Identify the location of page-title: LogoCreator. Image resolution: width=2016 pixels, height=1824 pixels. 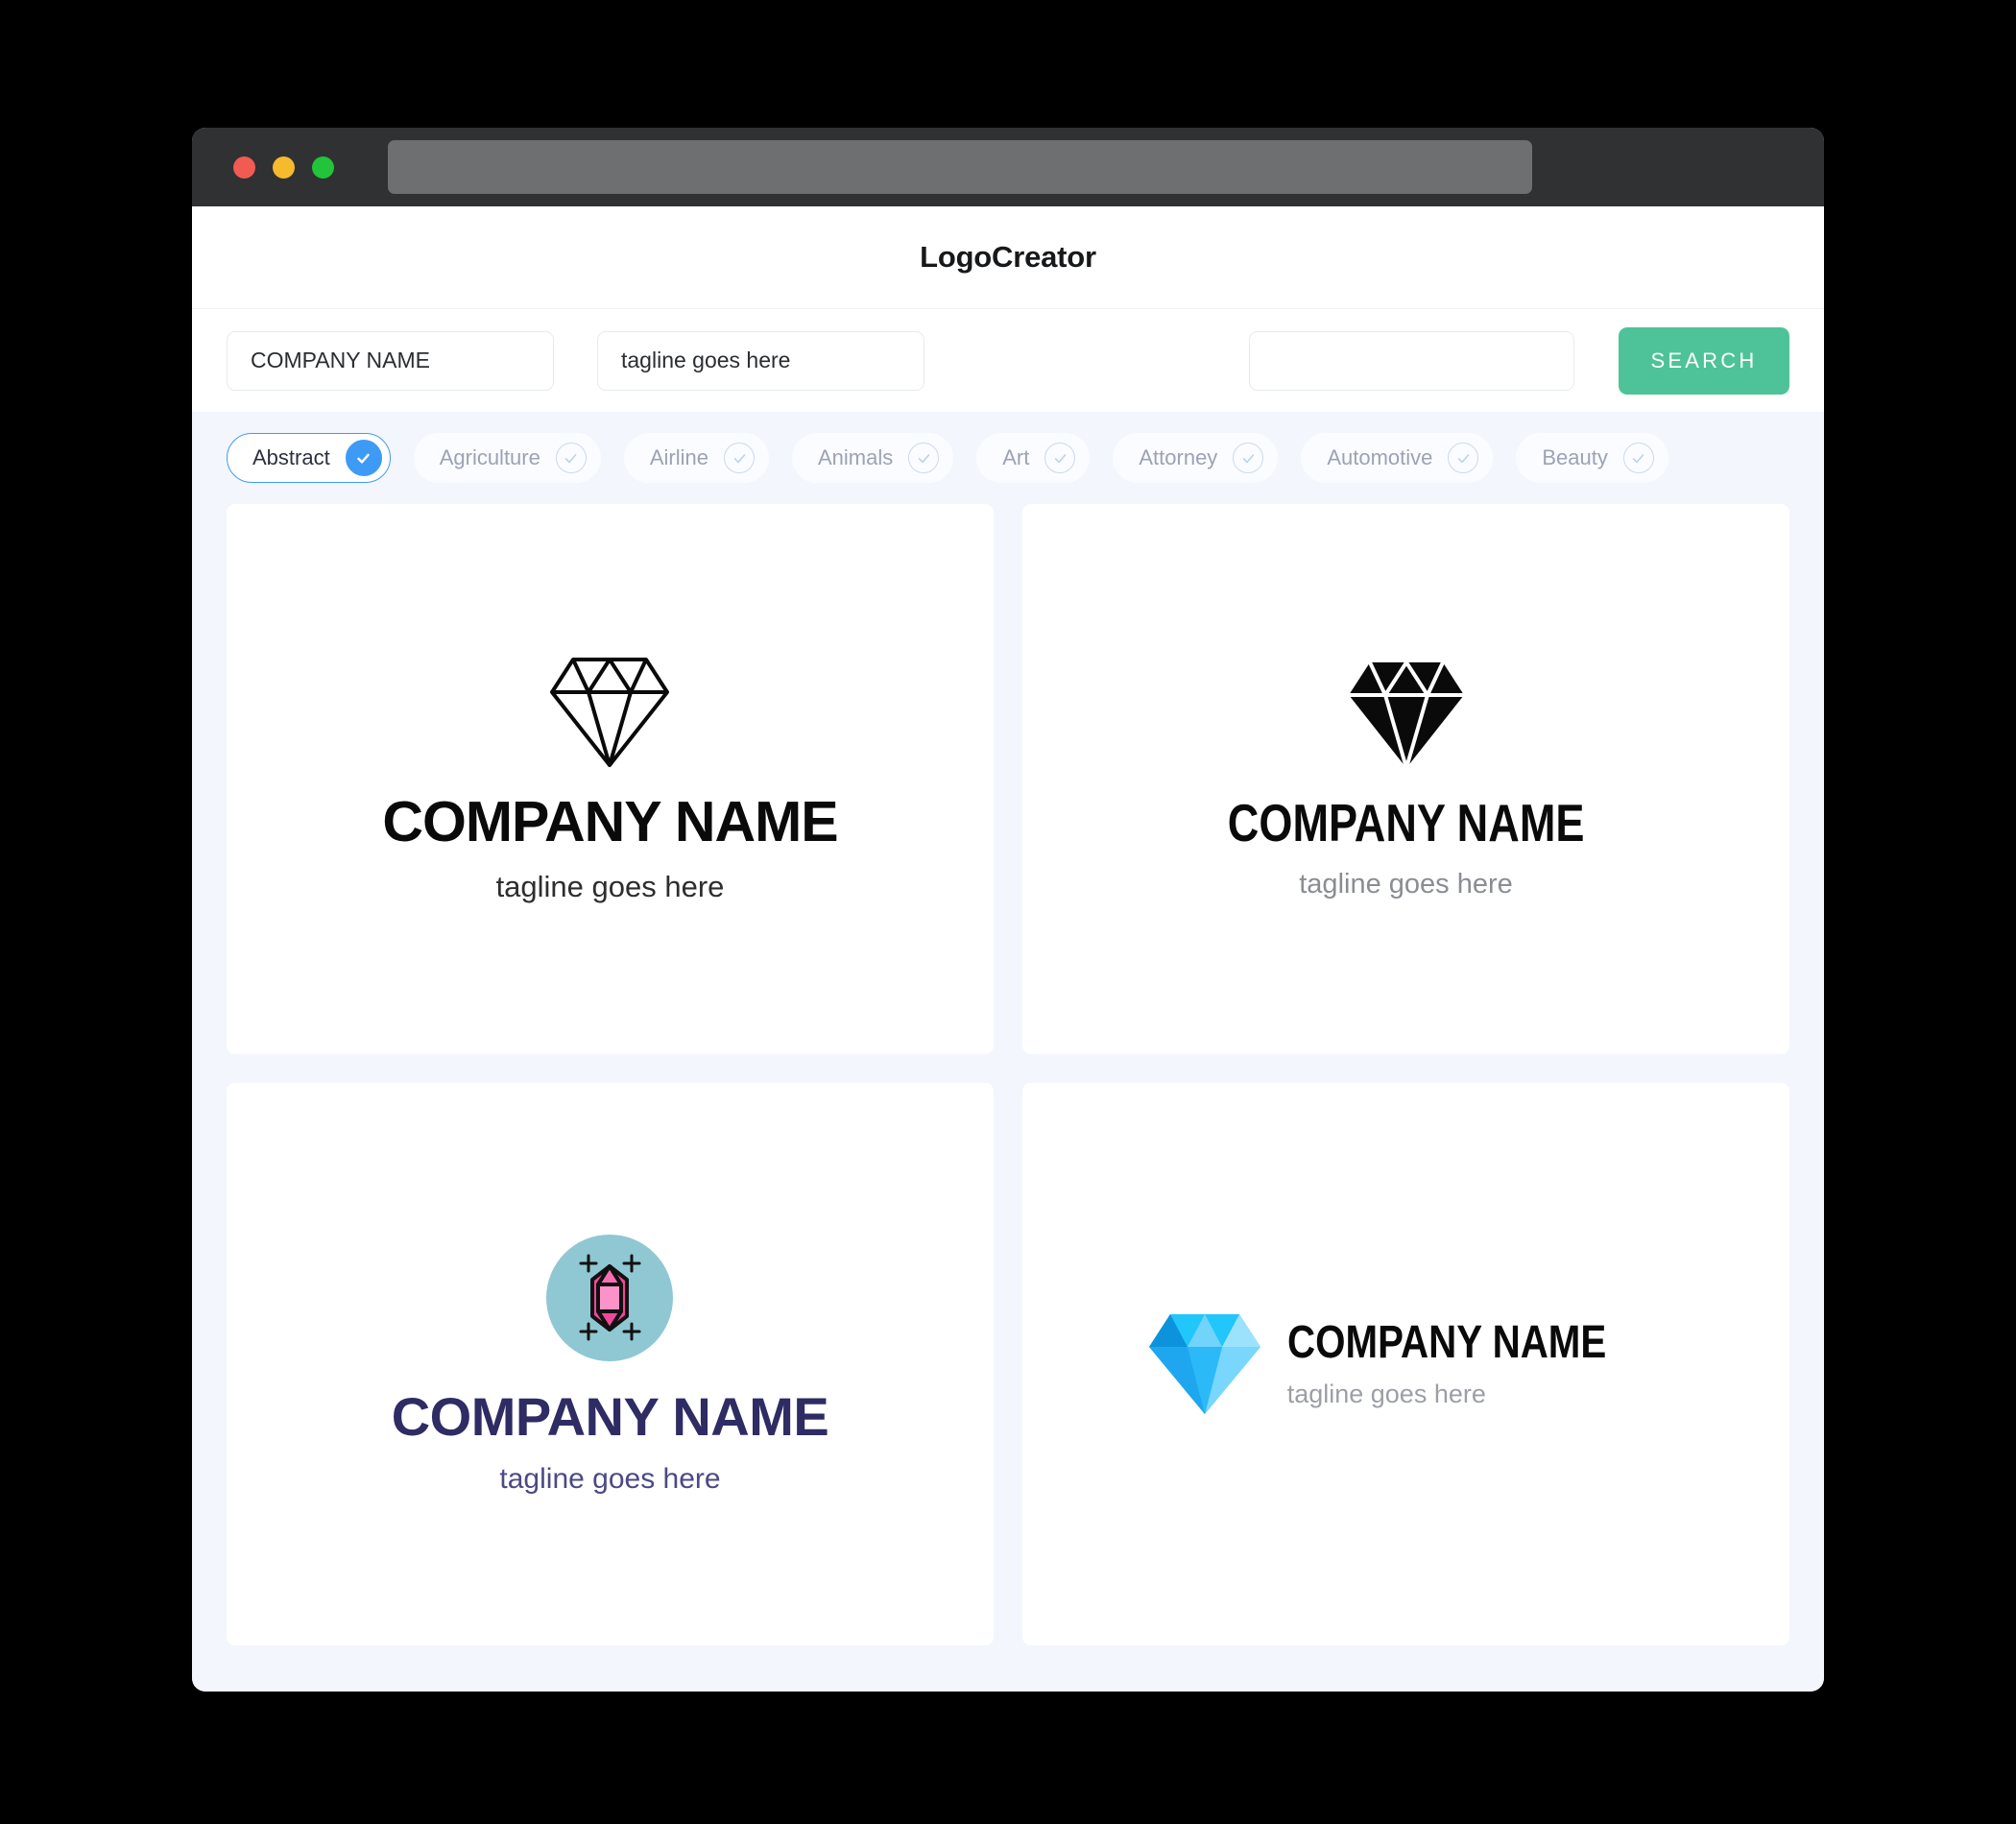
(1008, 257).